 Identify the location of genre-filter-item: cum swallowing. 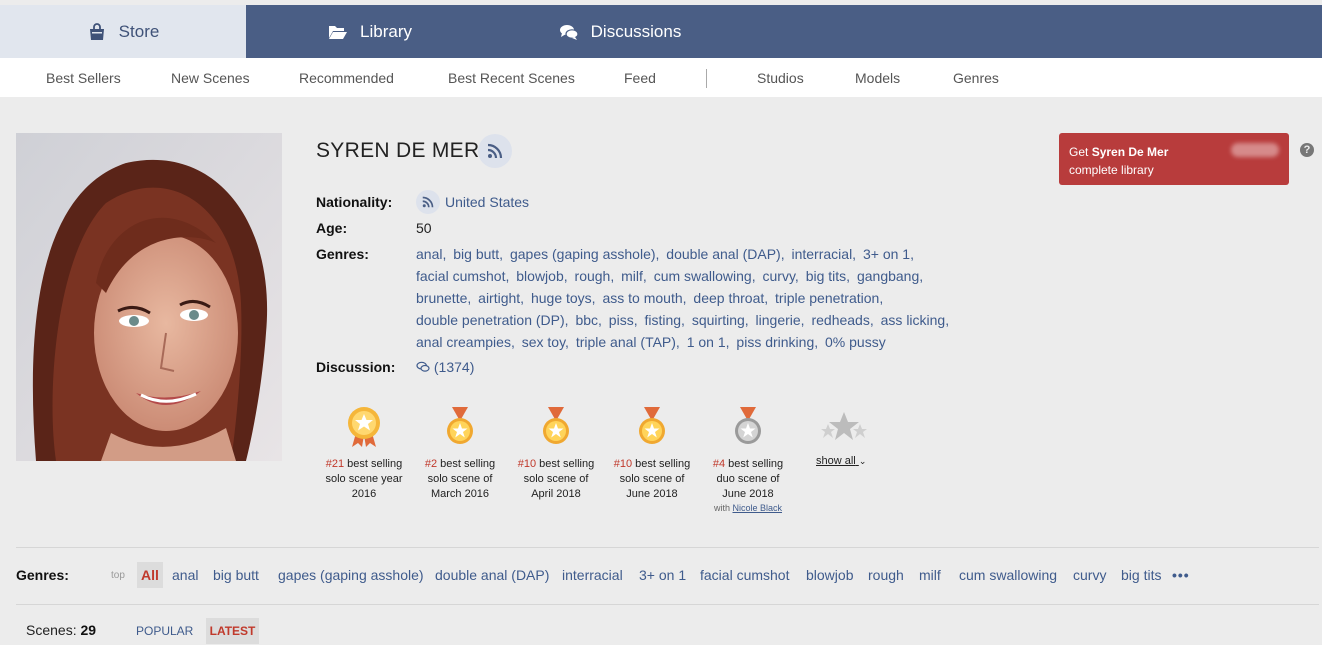
(1008, 575).